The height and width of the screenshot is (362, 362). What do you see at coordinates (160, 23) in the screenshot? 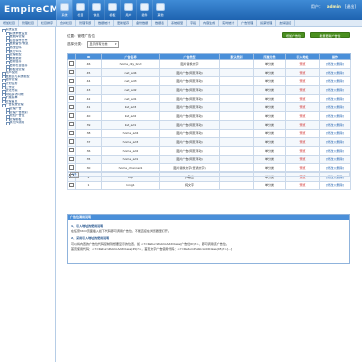
I see `subnav-item-8: 数据表` at bounding box center [160, 23].